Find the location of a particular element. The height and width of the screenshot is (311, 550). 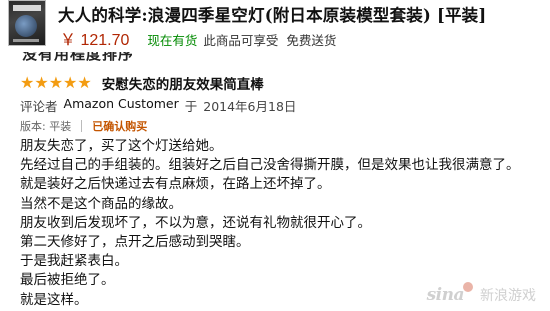

sina-watermark: sina 新浪游戏 is located at coordinates (481, 293).